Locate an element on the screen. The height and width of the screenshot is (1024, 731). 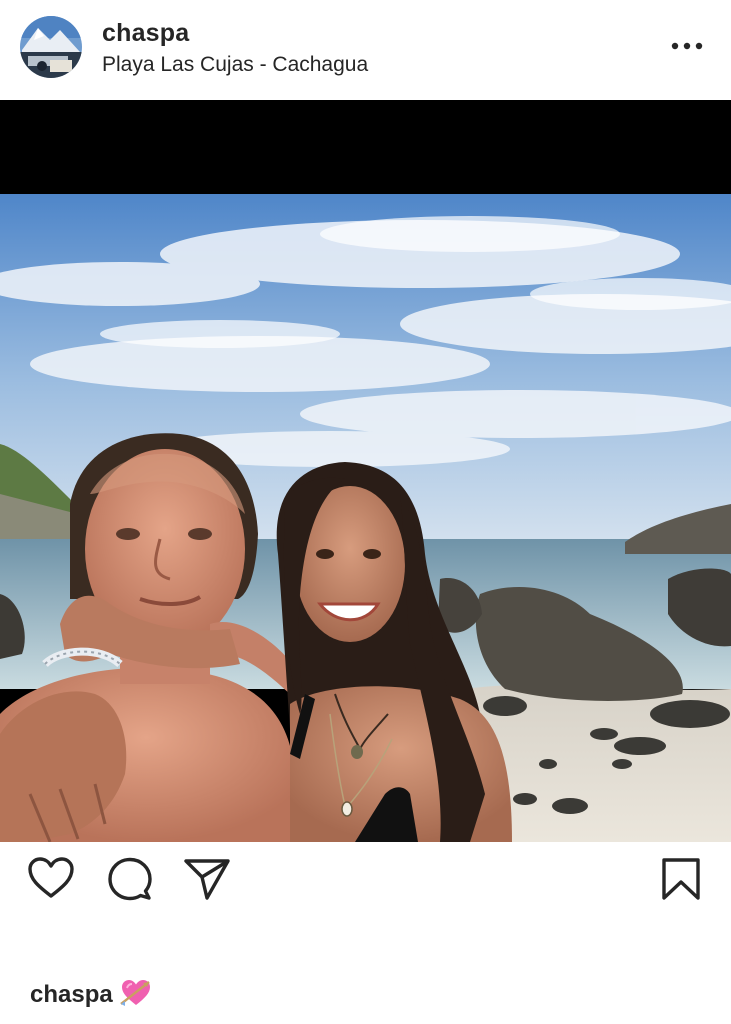
post-caption: chaspa is located at coordinates (91, 993).